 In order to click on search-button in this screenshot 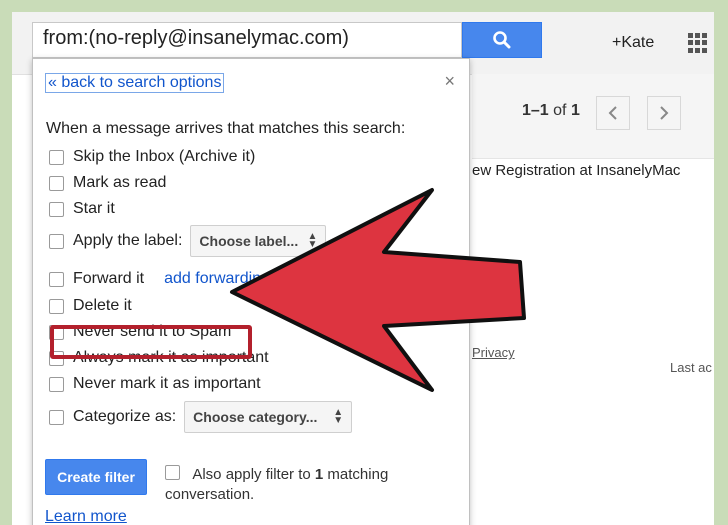, I will do `click(502, 40)`.